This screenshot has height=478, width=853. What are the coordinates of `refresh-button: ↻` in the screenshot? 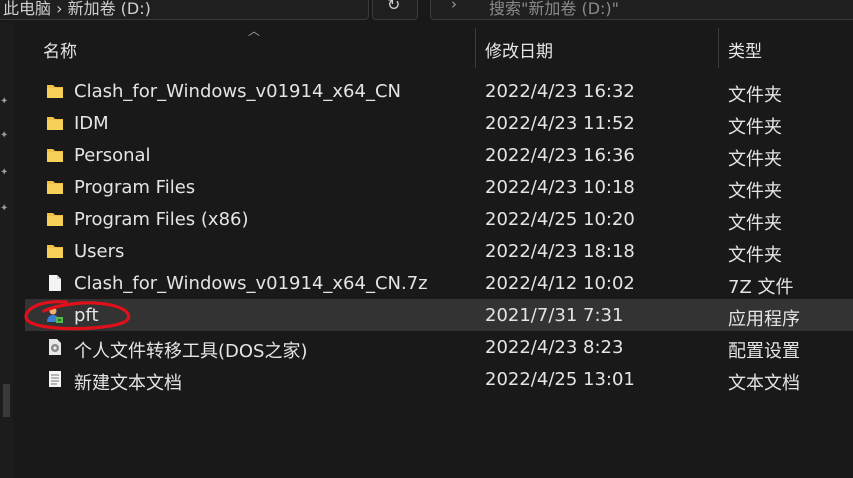 It's located at (395, 10).